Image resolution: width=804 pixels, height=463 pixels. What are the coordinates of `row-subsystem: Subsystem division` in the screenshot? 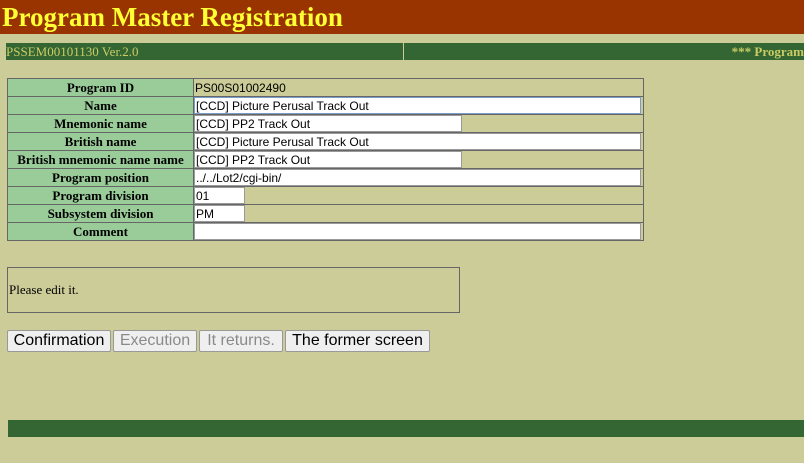 It's located at (325, 213).